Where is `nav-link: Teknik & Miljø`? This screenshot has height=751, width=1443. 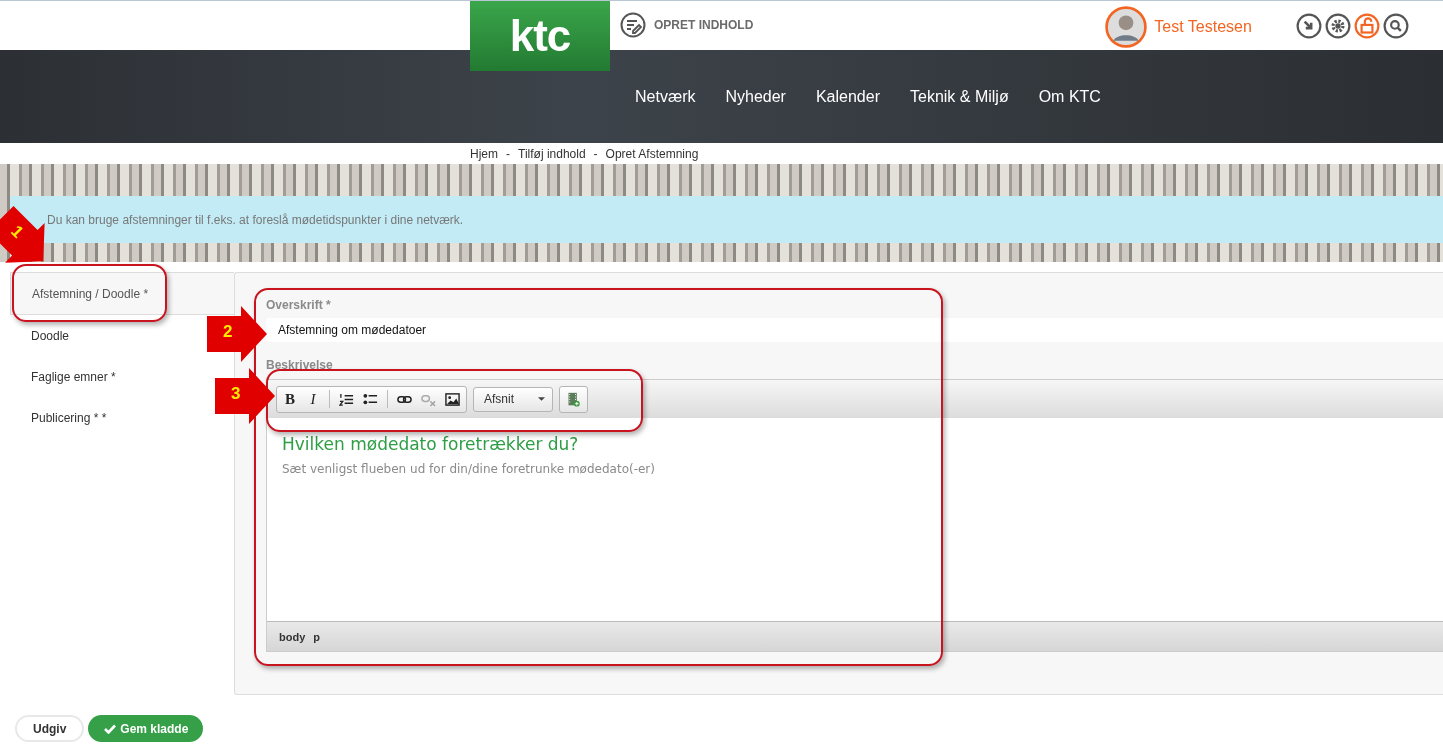
nav-link: Teknik & Miljø is located at coordinates (959, 96).